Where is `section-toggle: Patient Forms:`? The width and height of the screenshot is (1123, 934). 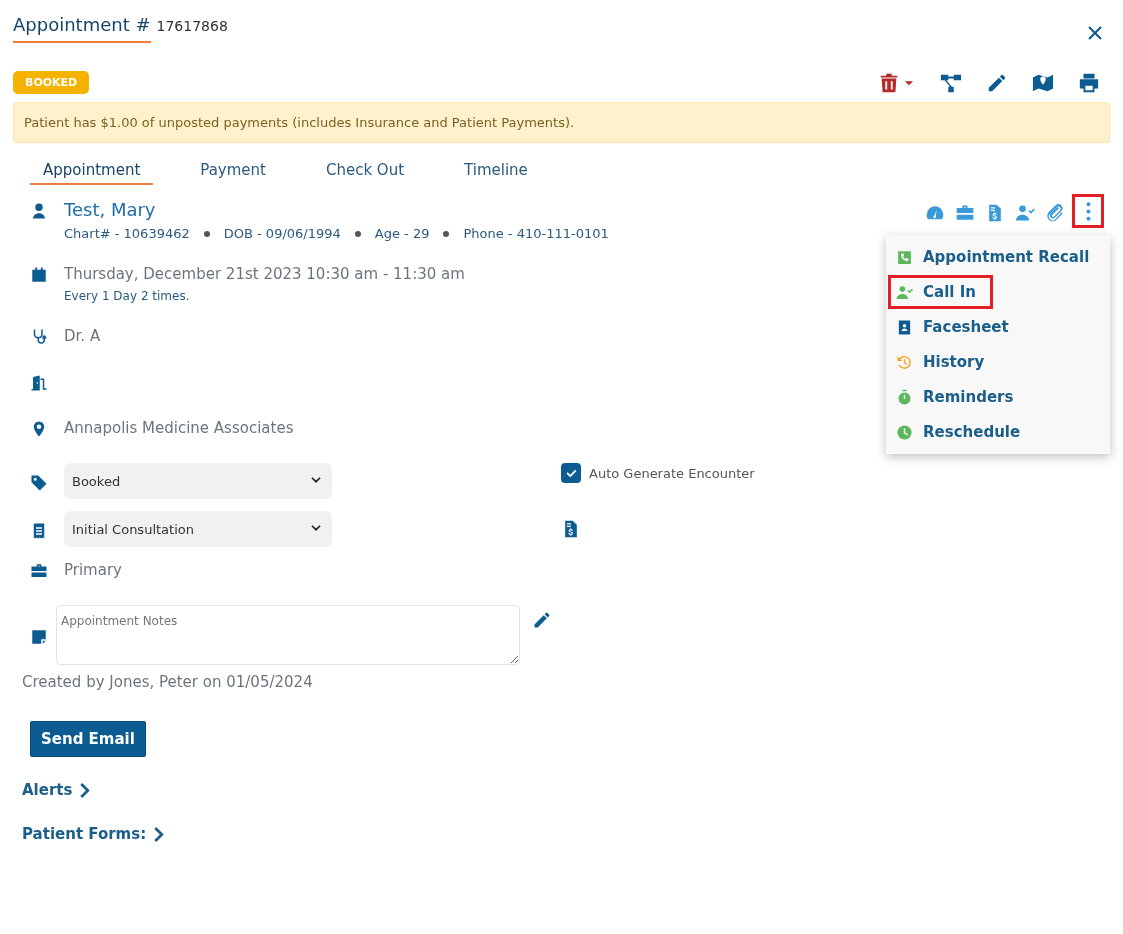 section-toggle: Patient Forms: is located at coordinates (93, 834).